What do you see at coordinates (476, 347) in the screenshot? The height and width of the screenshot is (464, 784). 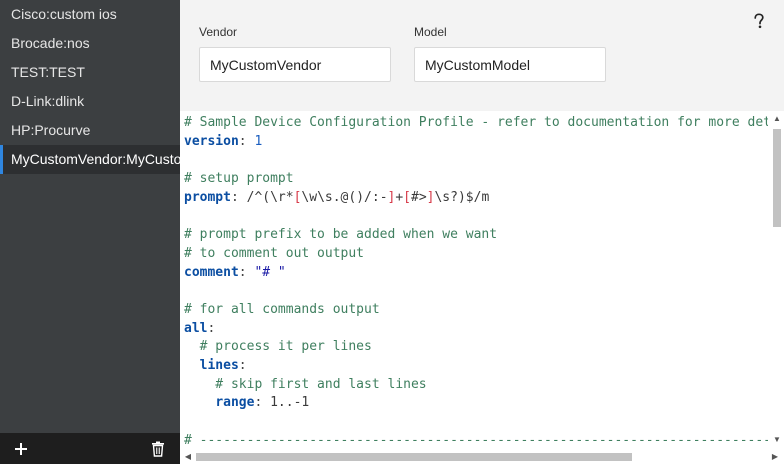 I see `code-line: # process it per lines` at bounding box center [476, 347].